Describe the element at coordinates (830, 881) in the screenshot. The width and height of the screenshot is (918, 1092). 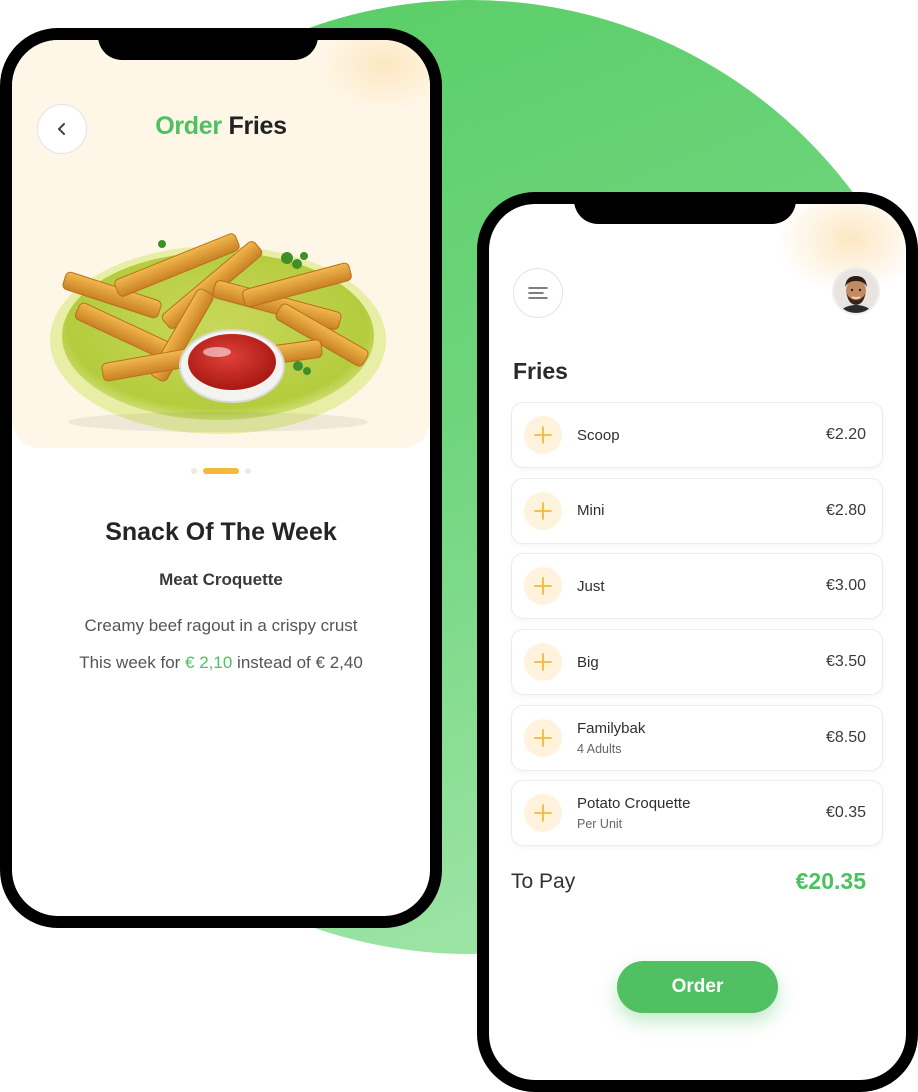
I see `to-pay-total: €20.35` at that location.